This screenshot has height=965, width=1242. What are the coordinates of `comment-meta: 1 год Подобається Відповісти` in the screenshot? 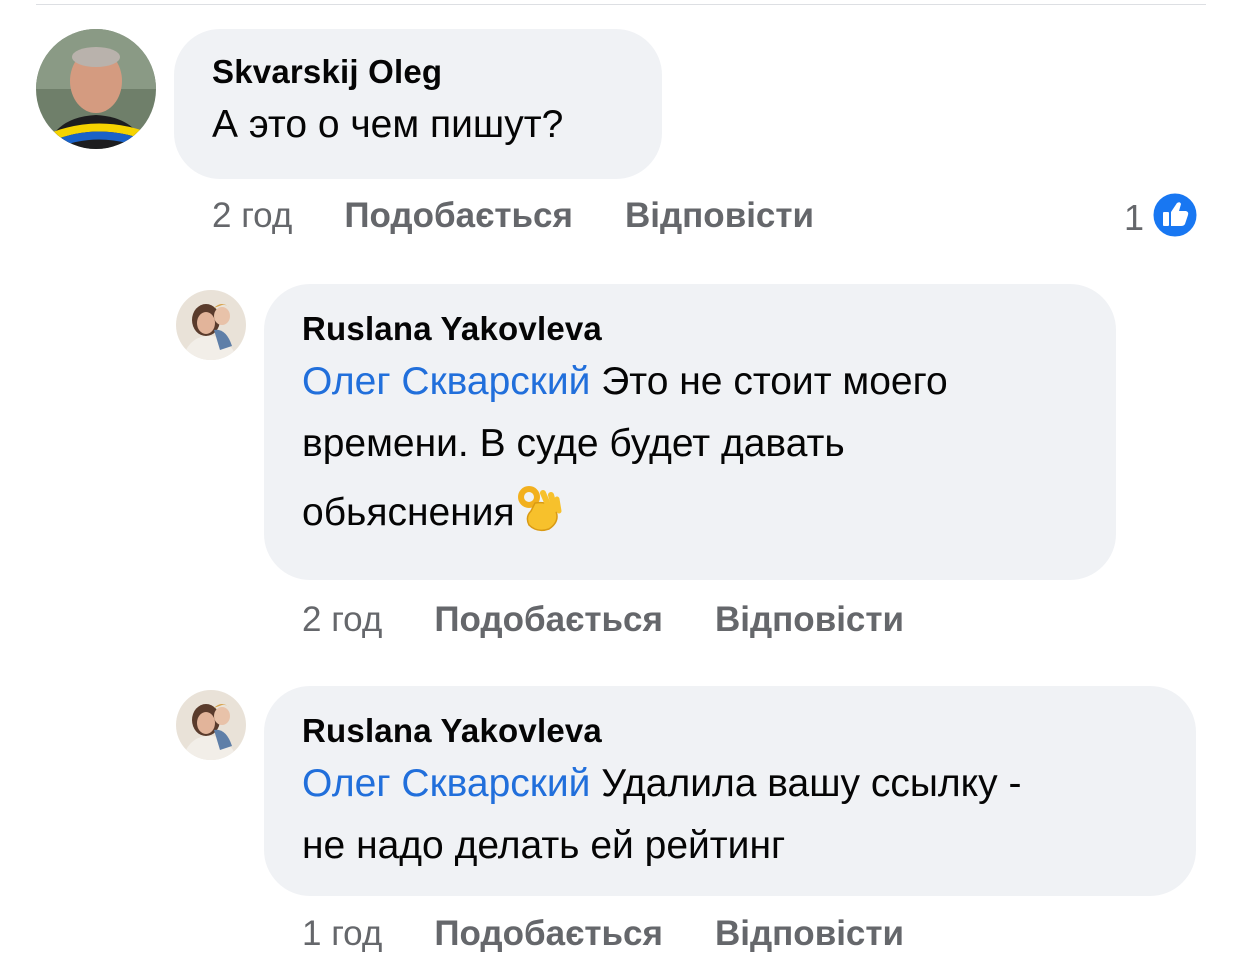 It's located at (629, 934).